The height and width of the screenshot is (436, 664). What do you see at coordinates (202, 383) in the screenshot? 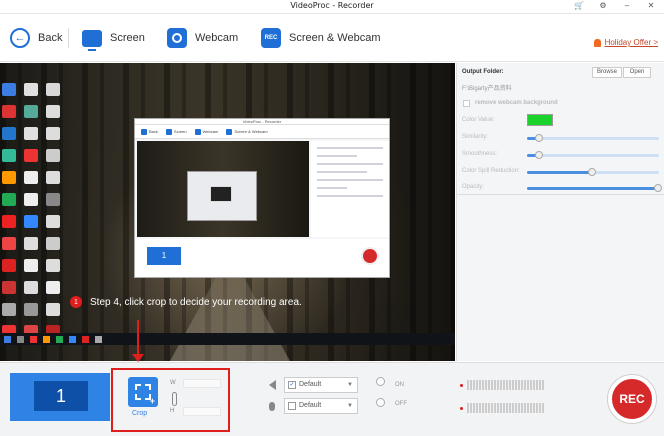
I see `width-field` at bounding box center [202, 383].